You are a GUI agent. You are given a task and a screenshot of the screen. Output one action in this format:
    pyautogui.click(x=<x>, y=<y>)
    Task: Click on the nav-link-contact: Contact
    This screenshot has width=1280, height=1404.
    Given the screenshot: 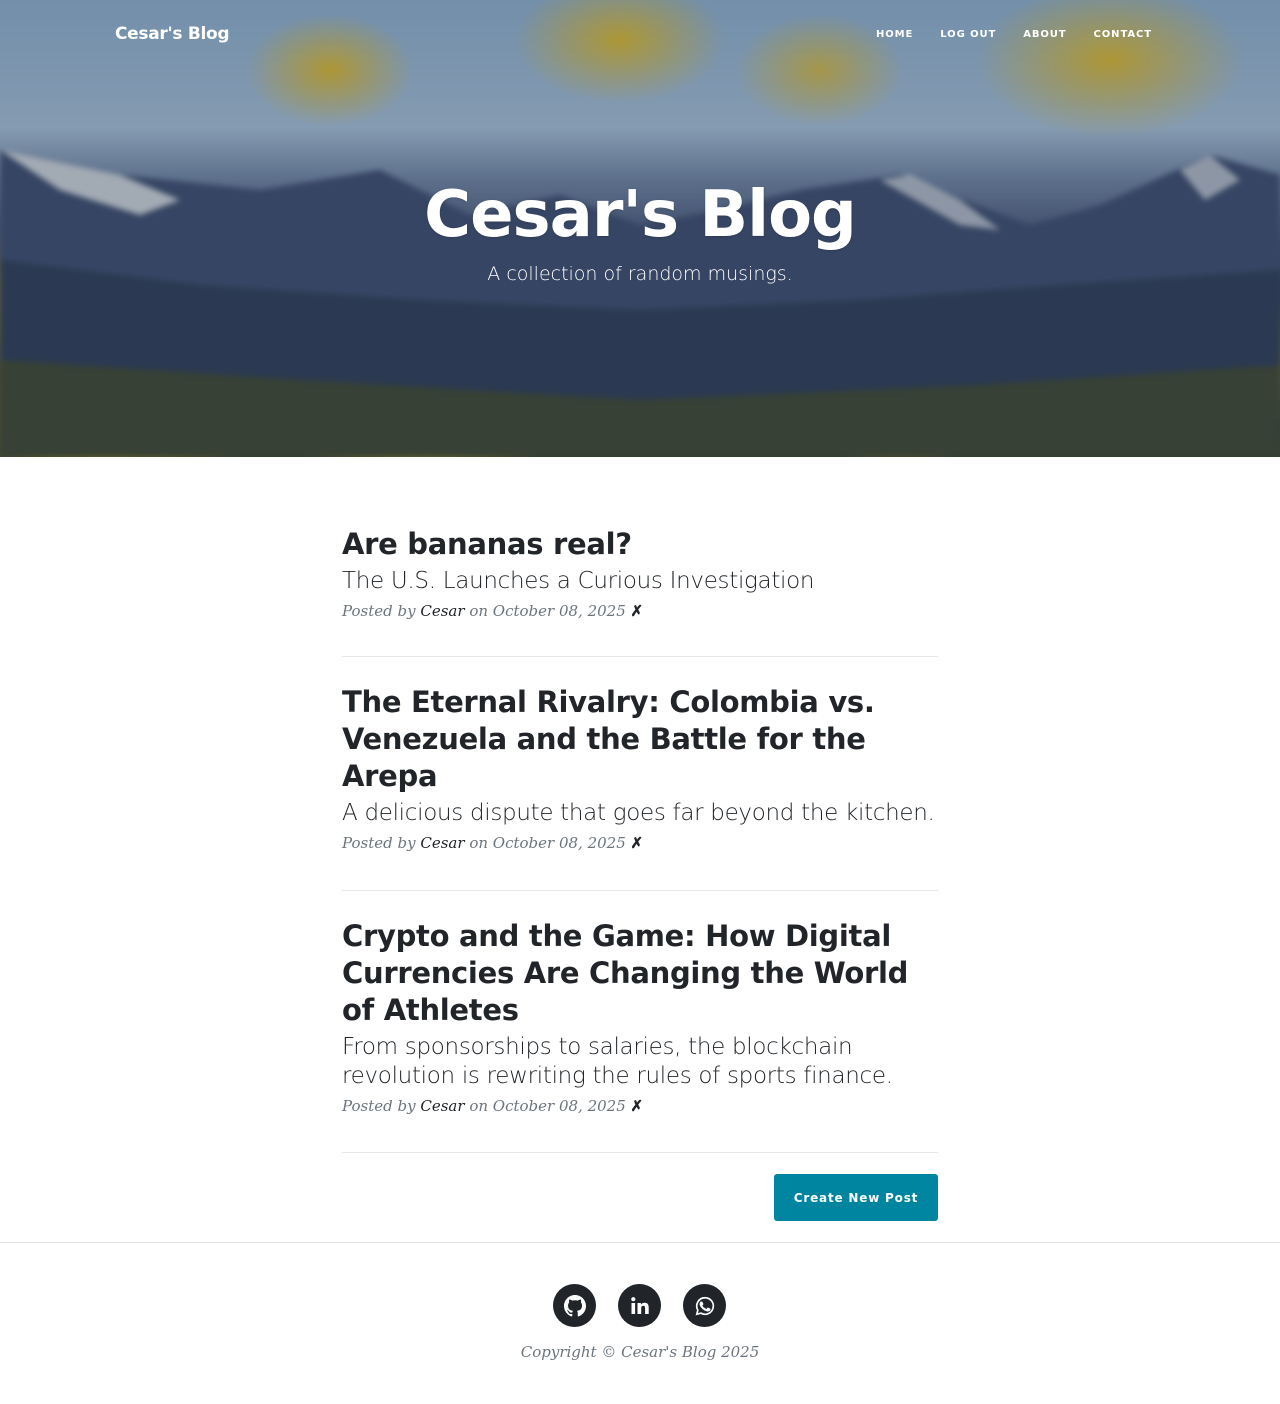 What is the action you would take?
    pyautogui.click(x=1123, y=34)
    